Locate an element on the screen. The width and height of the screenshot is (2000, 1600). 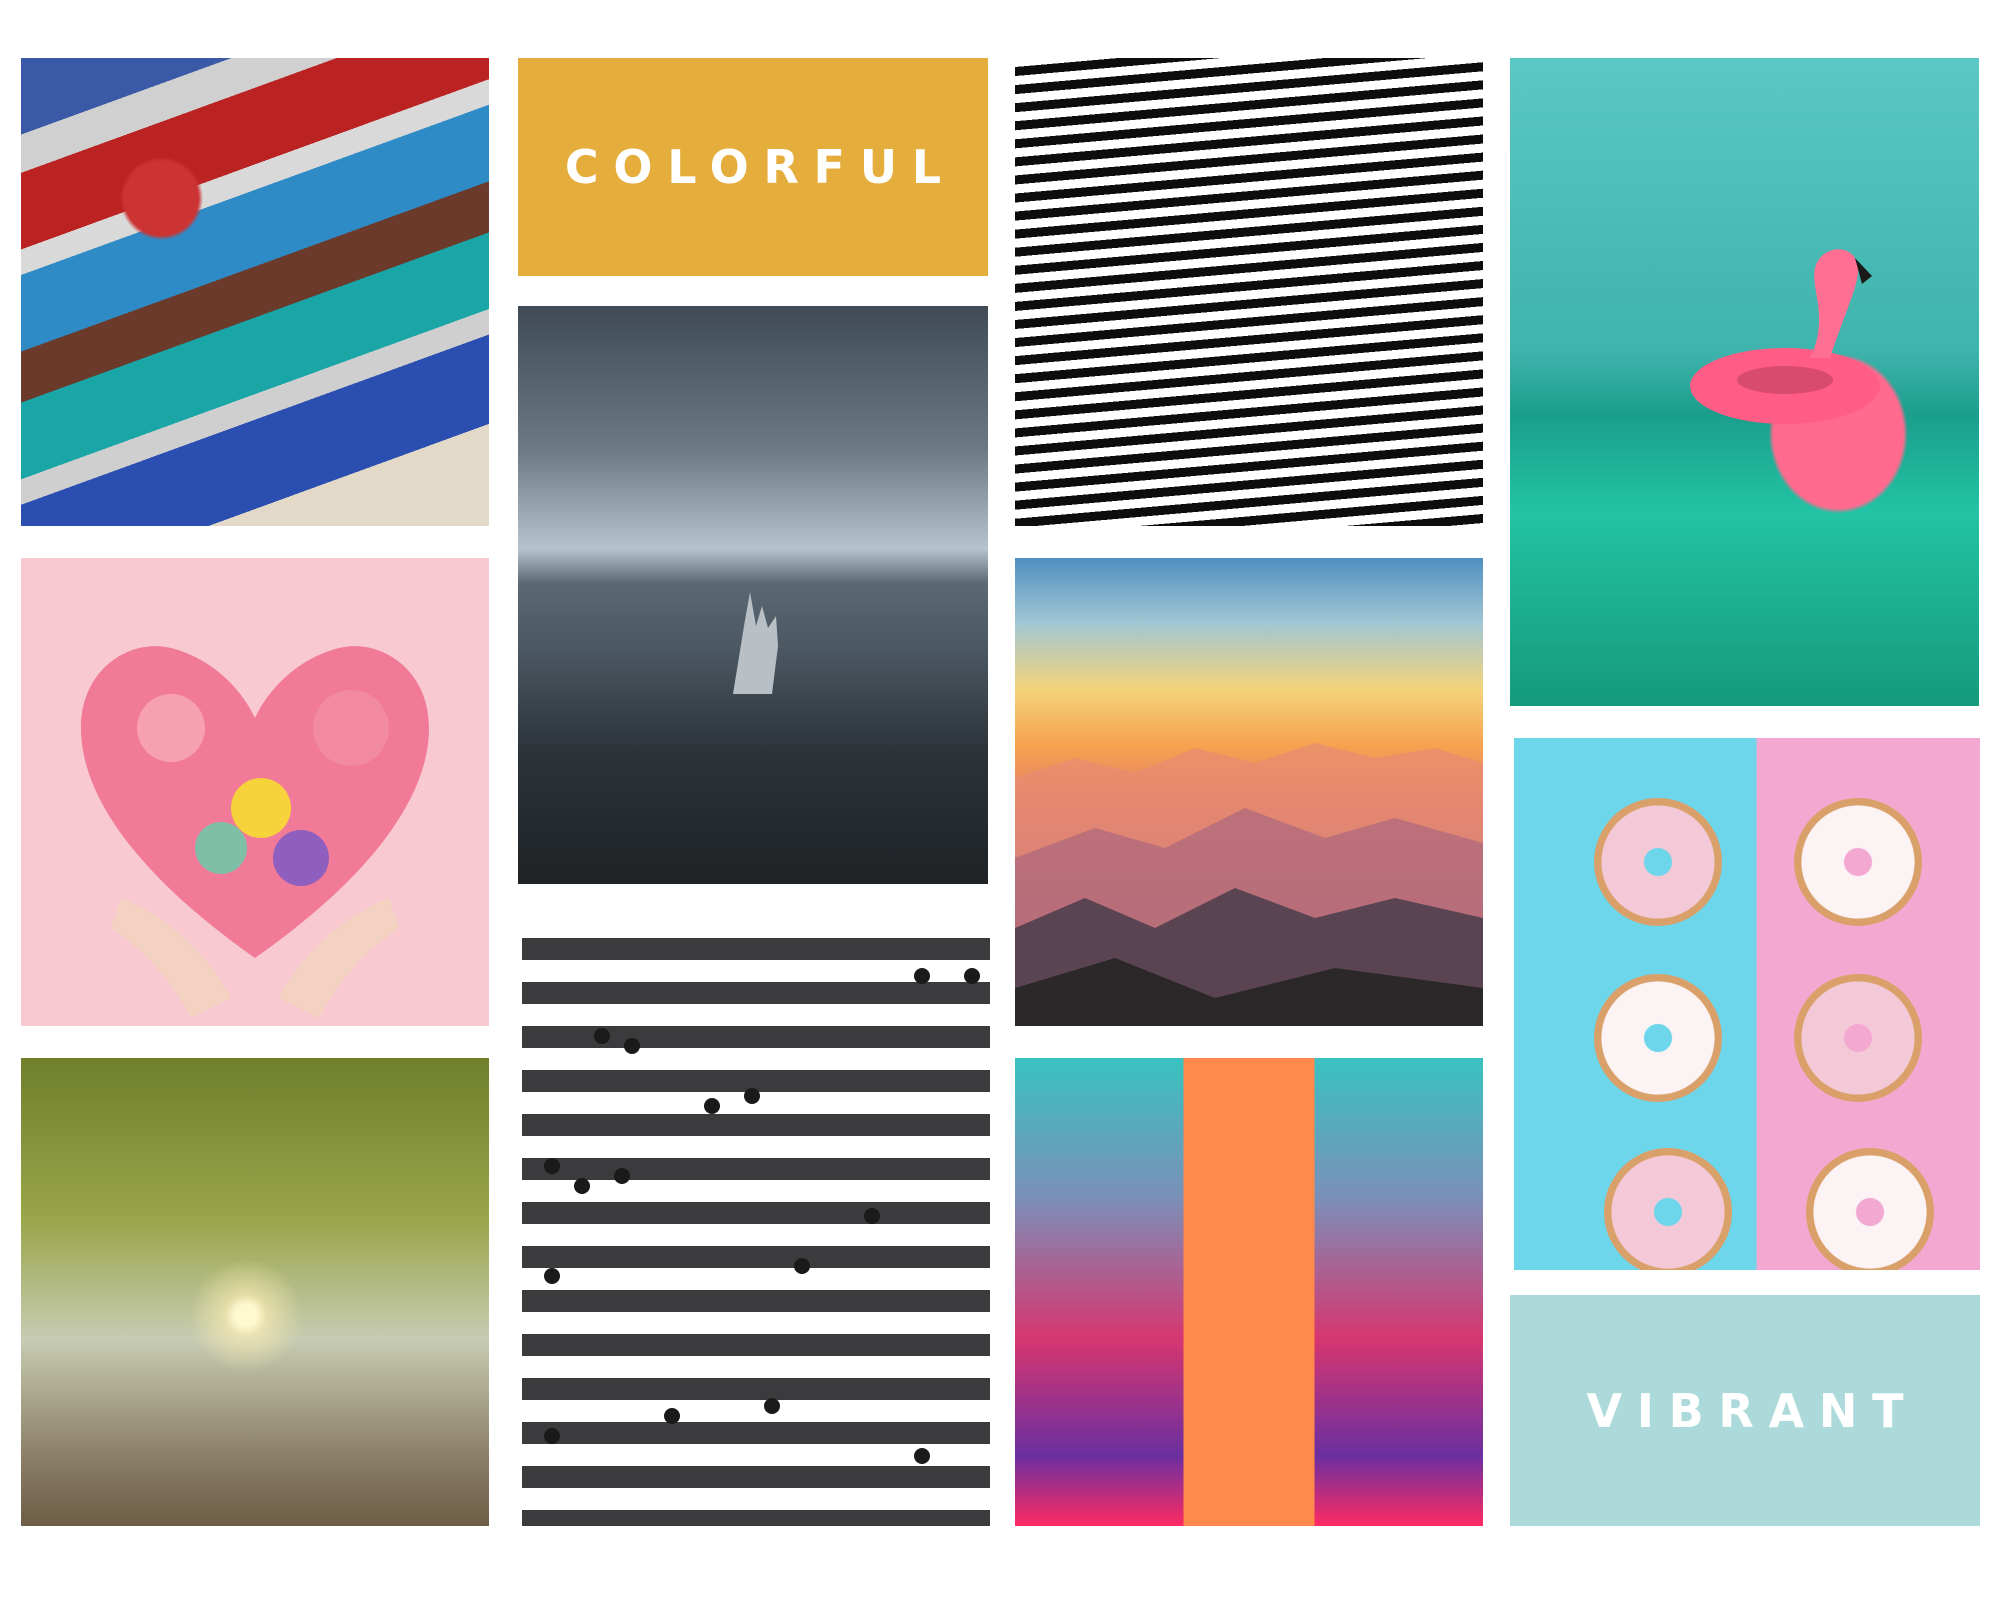
mountain-sunset-photo is located at coordinates (1249, 792).